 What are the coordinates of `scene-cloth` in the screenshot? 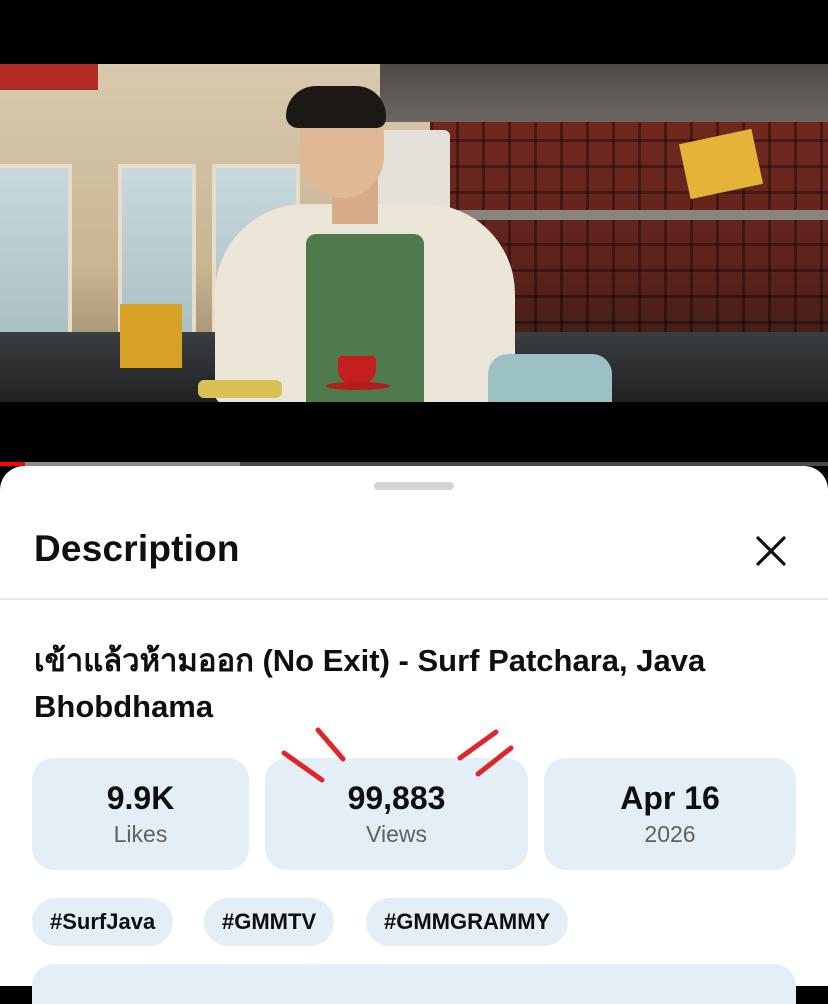 It's located at (240, 389).